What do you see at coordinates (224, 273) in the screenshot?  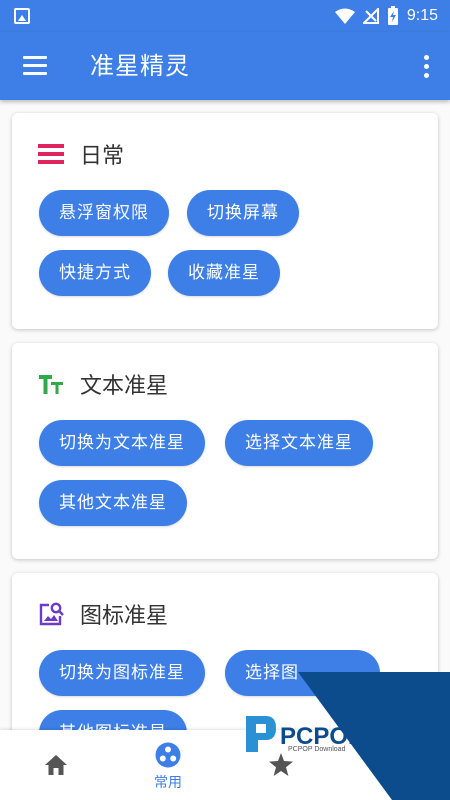 I see `favorite-crosshair-button: 收藏准星` at bounding box center [224, 273].